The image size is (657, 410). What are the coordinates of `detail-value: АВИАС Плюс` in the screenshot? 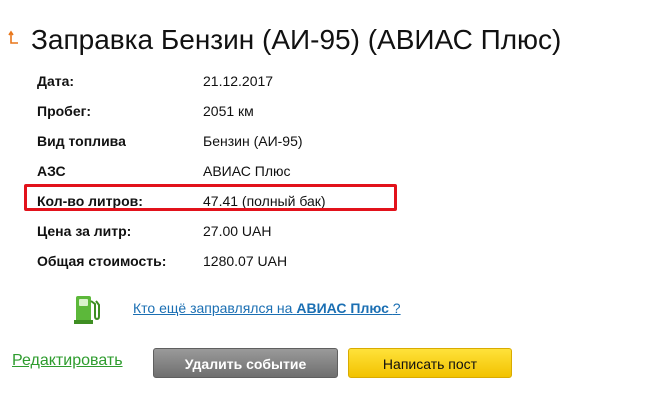 It's located at (247, 171).